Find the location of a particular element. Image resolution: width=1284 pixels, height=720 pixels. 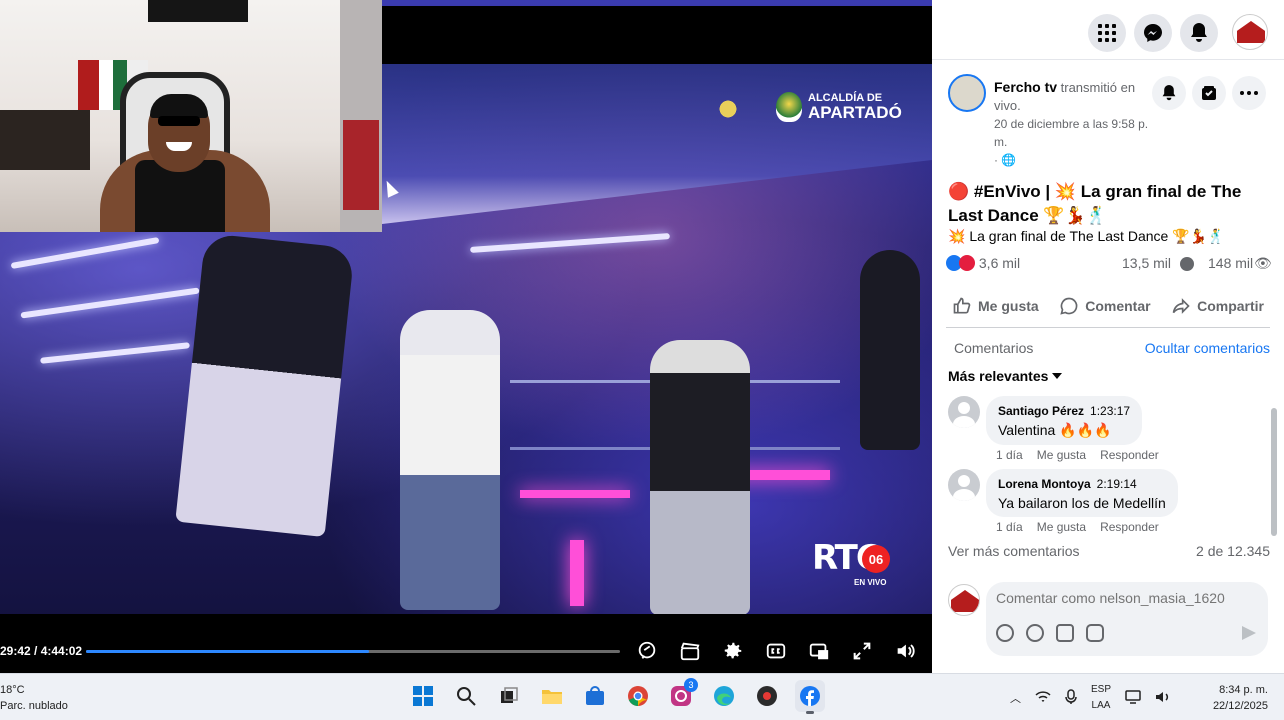

menu-grid-icon is located at coordinates (1107, 33).